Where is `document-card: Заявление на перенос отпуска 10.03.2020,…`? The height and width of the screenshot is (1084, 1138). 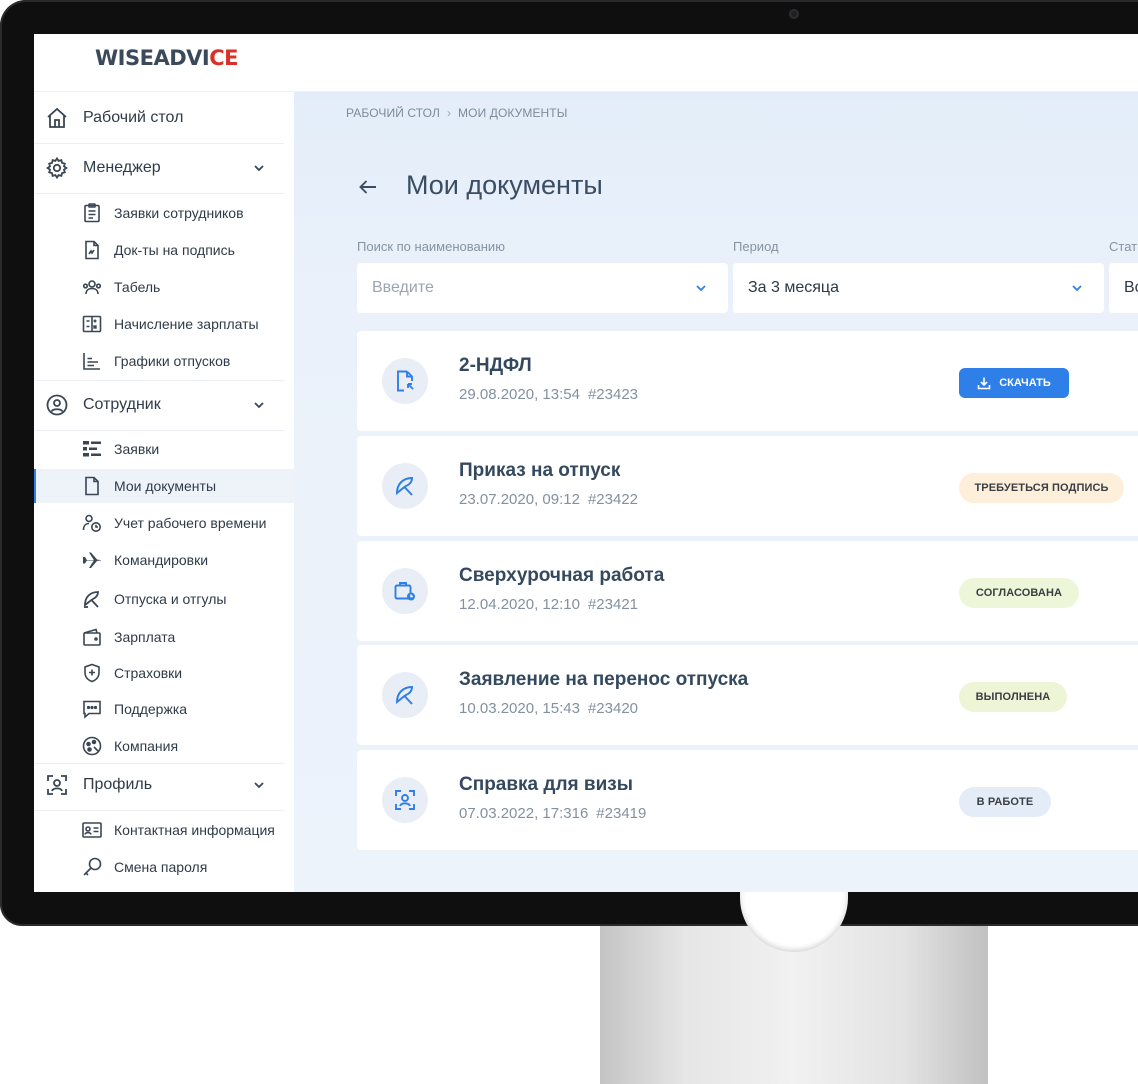 document-card: Заявление на перенос отпуска 10.03.2020,… is located at coordinates (747, 695).